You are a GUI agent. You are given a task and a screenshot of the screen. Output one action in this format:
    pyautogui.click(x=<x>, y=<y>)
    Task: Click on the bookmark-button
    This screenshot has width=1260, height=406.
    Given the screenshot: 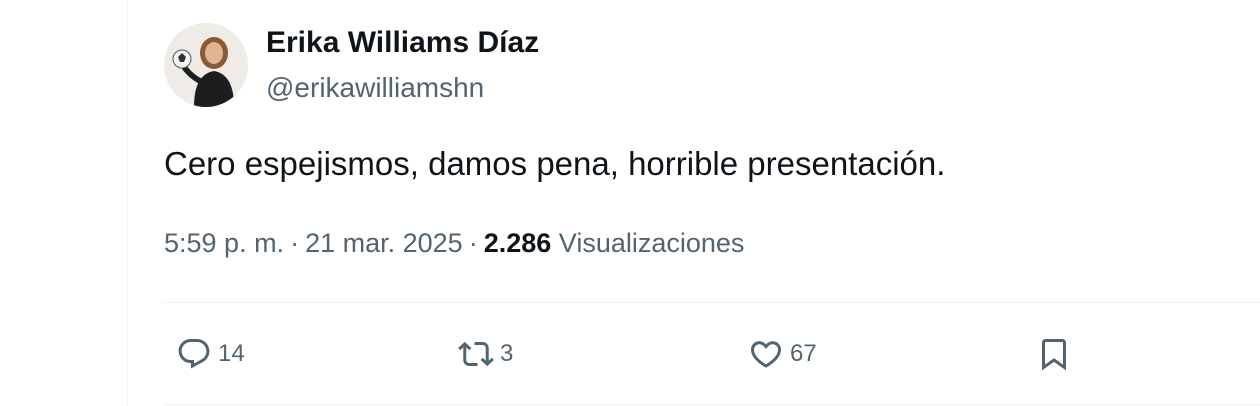 What is the action you would take?
    pyautogui.click(x=1054, y=354)
    